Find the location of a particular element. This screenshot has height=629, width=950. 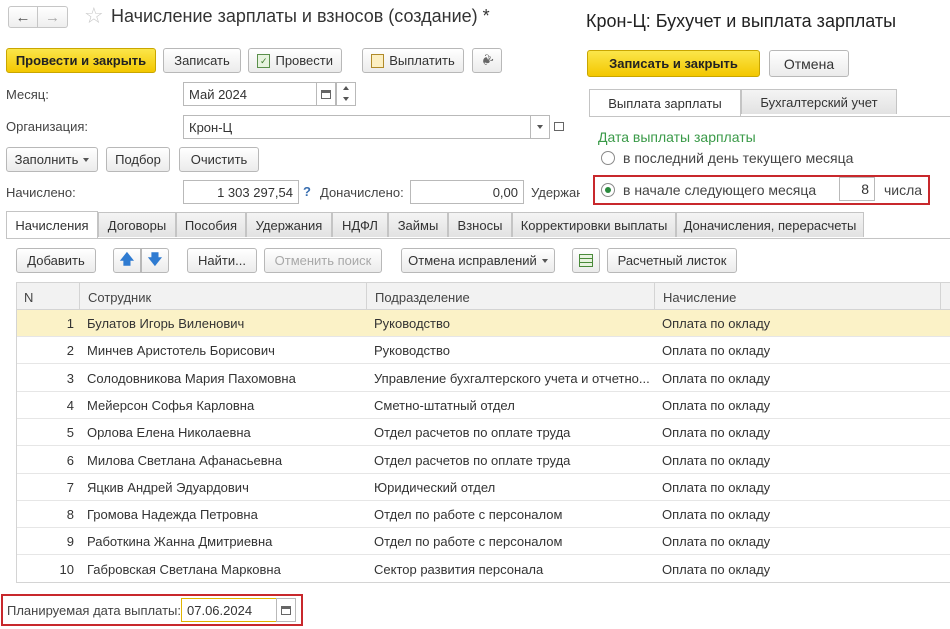

nav-forward-button: → is located at coordinates (53, 17).